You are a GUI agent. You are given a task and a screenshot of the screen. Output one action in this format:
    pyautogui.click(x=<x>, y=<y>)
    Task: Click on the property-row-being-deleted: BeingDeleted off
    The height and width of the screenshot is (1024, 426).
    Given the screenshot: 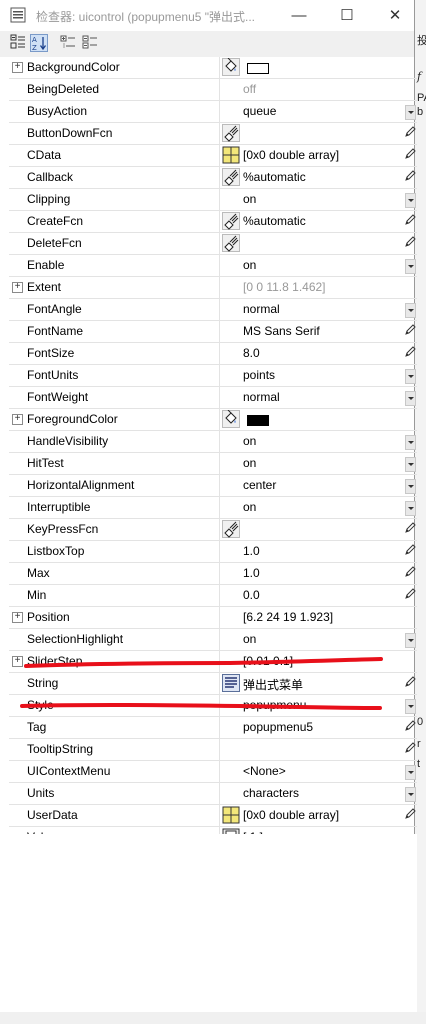 What is the action you would take?
    pyautogui.click(x=213, y=90)
    